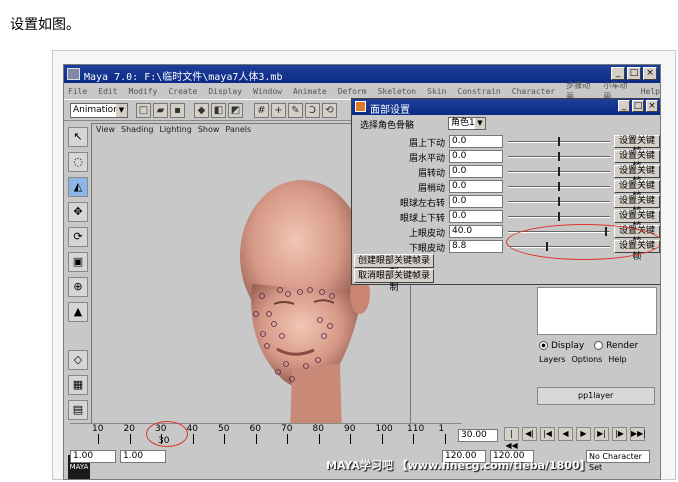 This screenshot has width=678, height=482. Describe the element at coordinates (78, 262) in the screenshot. I see `scale-tool-icon: ▣` at that location.